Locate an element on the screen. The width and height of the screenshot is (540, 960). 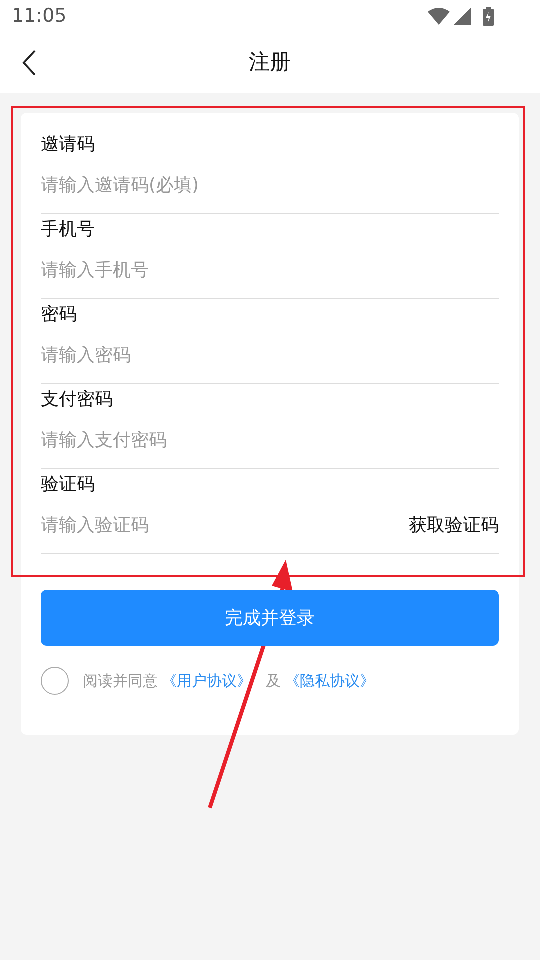
get-code-button: 获取验证码 is located at coordinates (454, 525).